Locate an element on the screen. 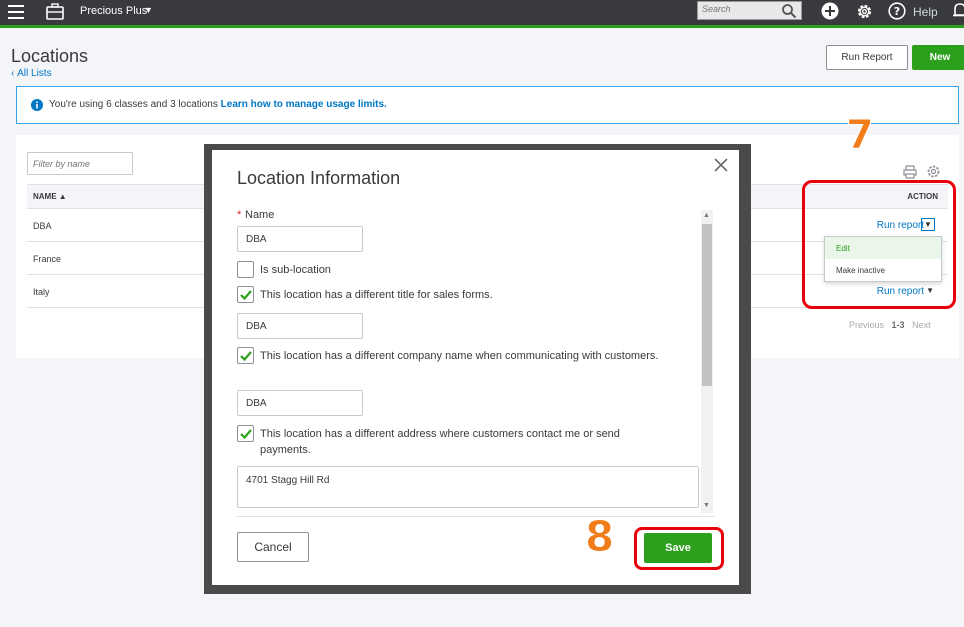 The height and width of the screenshot is (627, 964). step-number-8: 8 is located at coordinates (599, 537).